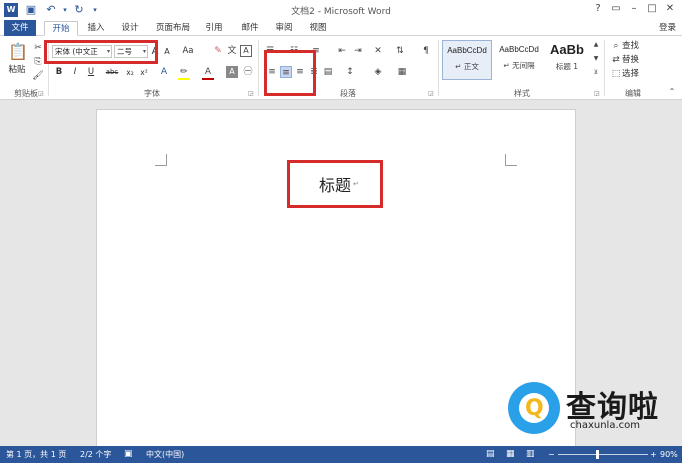  What do you see at coordinates (218, 51) in the screenshot?
I see `clear-formatting-icon: ✎` at bounding box center [218, 51].